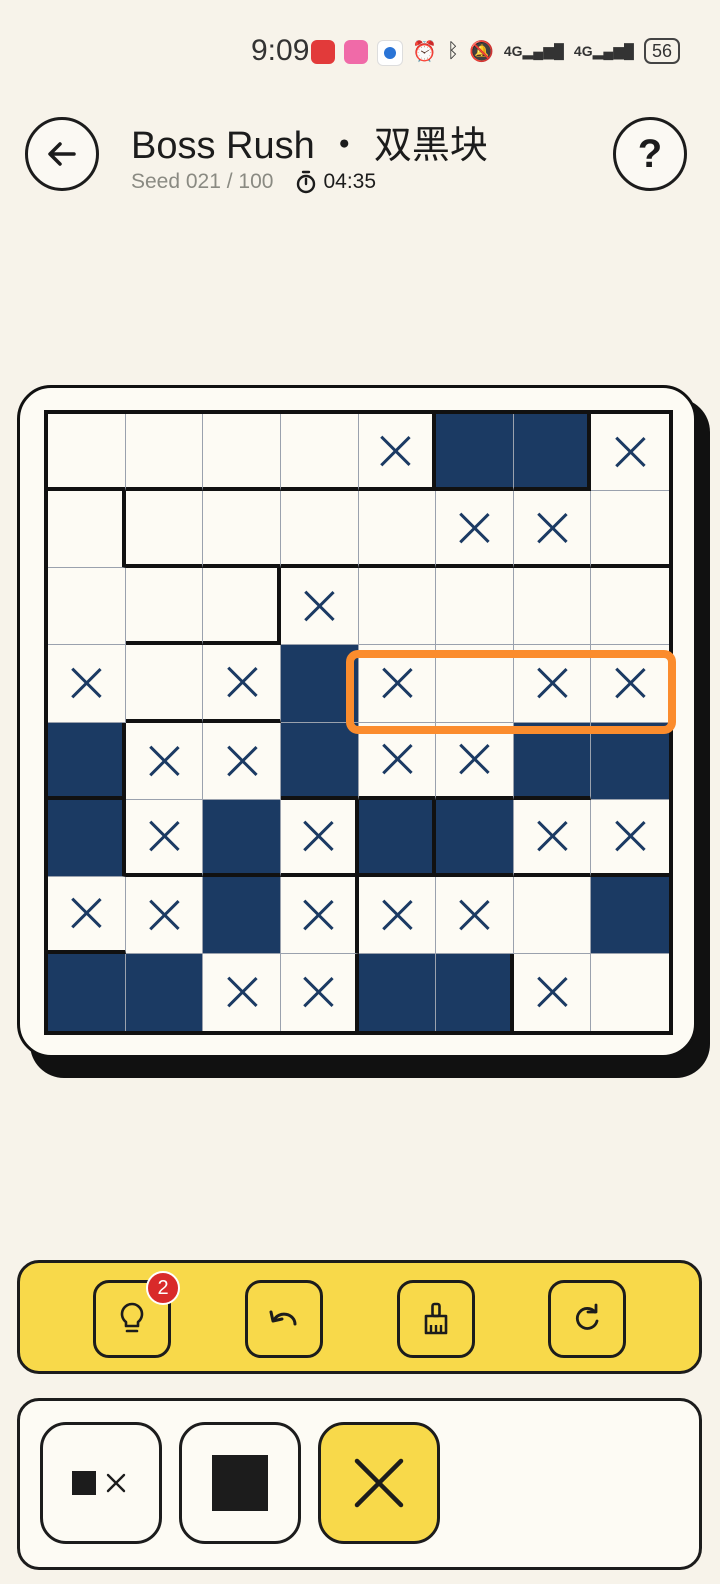 This screenshot has width=720, height=1584. Describe the element at coordinates (240, 1483) in the screenshot. I see `mode-fill-button` at that location.